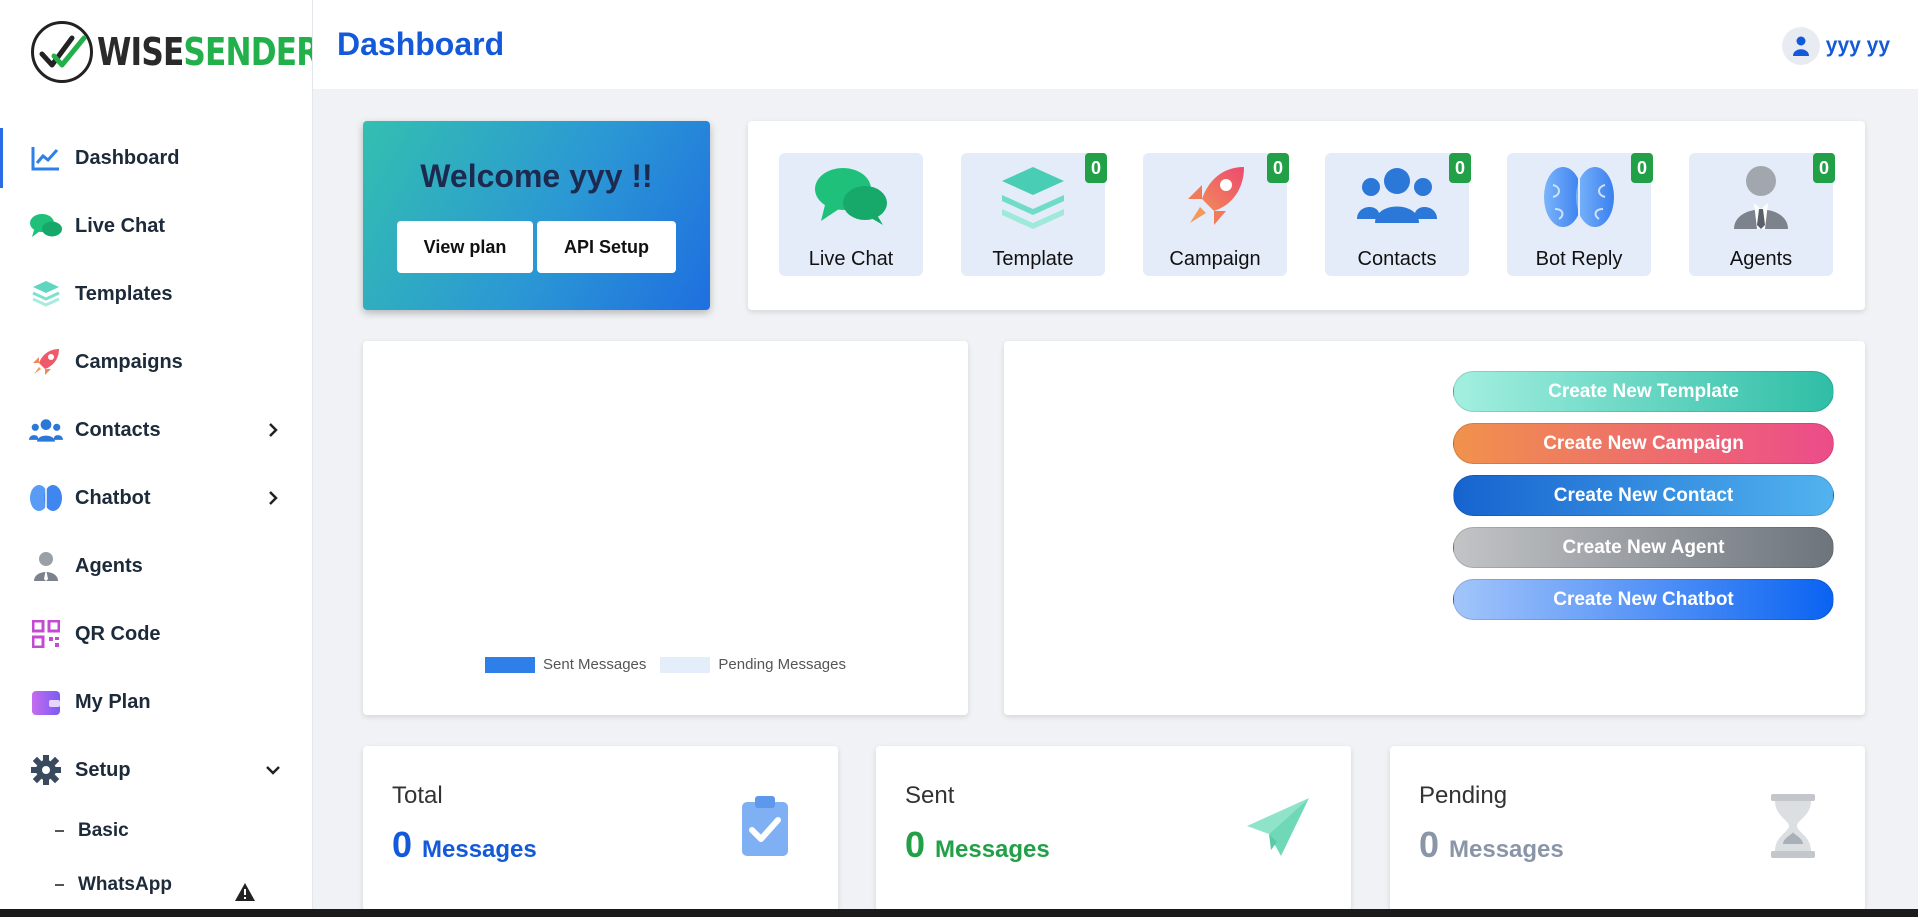  I want to click on sidebar-item-qr-code: QR Code, so click(156, 634).